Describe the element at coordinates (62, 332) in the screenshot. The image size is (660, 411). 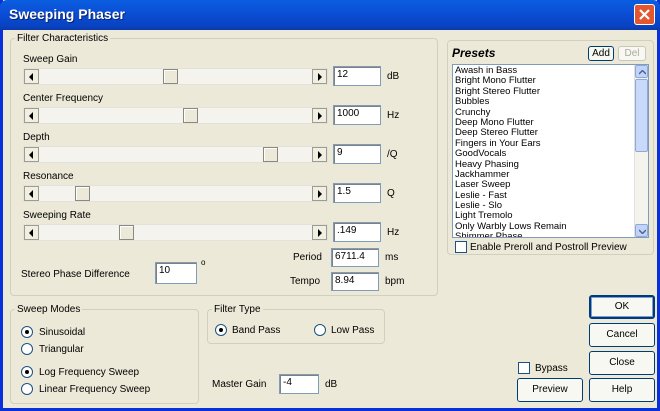
I see `sinusoidal-label: Sinusoidal` at that location.